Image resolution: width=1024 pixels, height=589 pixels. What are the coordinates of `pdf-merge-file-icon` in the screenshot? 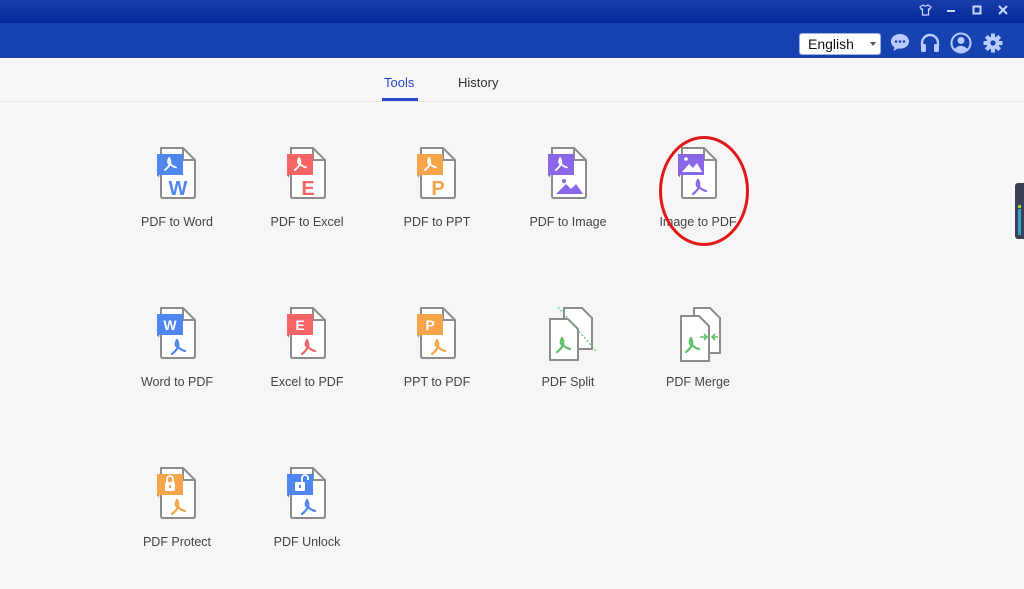 It's located at (700, 334).